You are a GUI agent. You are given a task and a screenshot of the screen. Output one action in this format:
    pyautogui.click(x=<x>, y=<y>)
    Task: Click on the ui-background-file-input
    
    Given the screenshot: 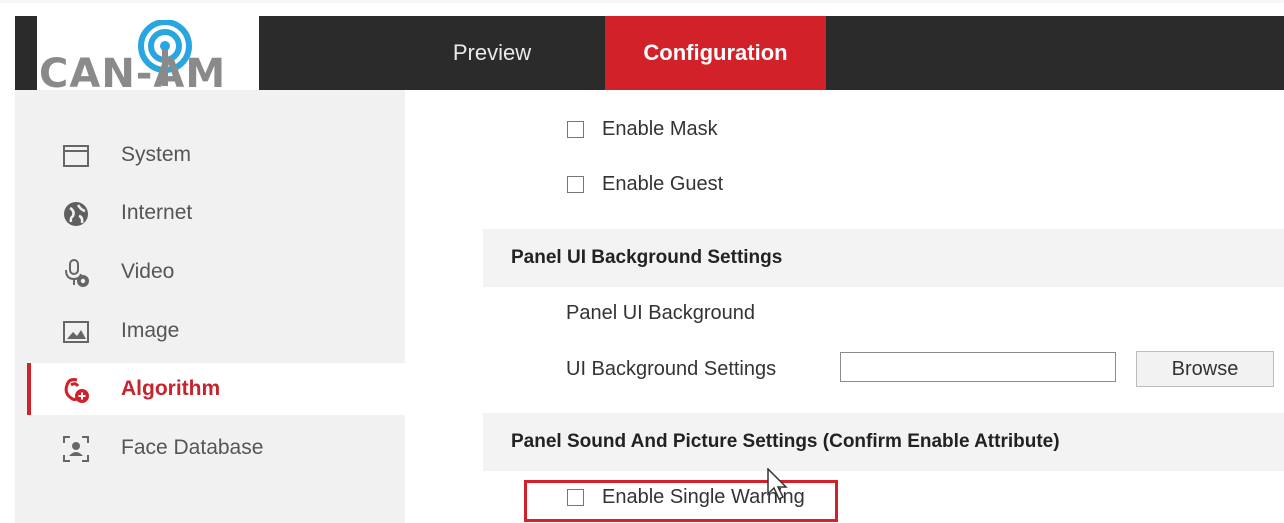 What is the action you would take?
    pyautogui.click(x=978, y=367)
    